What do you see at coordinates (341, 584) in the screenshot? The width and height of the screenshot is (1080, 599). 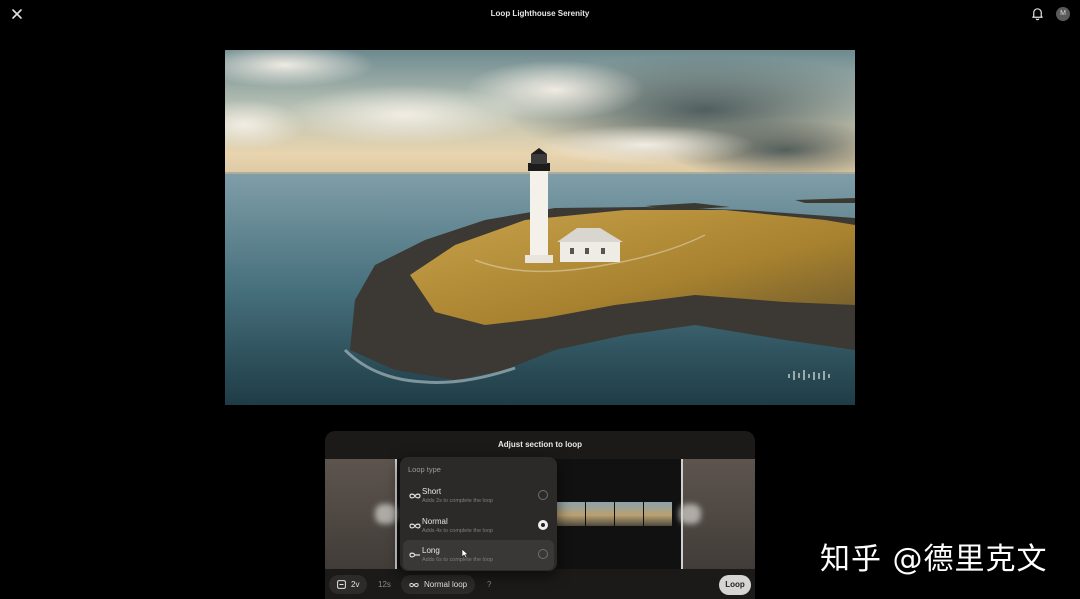 I see `calendar-icon` at bounding box center [341, 584].